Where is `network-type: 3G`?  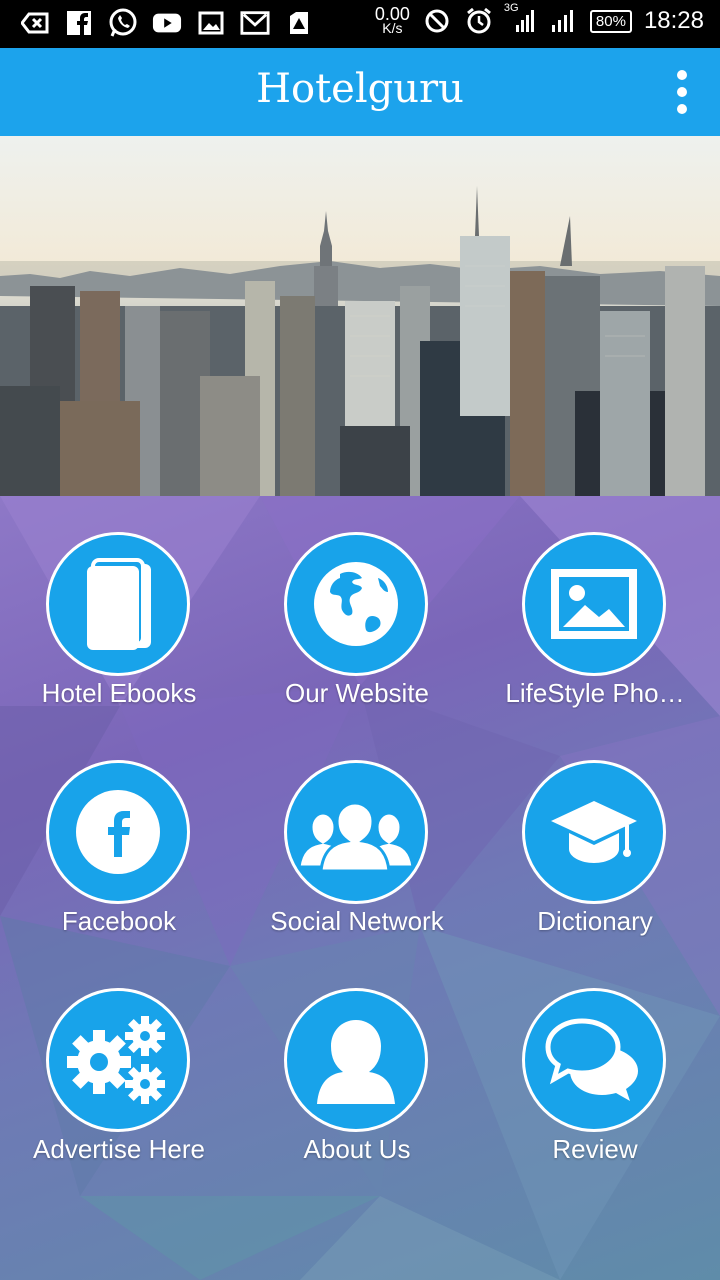
network-type: 3G is located at coordinates (511, 8).